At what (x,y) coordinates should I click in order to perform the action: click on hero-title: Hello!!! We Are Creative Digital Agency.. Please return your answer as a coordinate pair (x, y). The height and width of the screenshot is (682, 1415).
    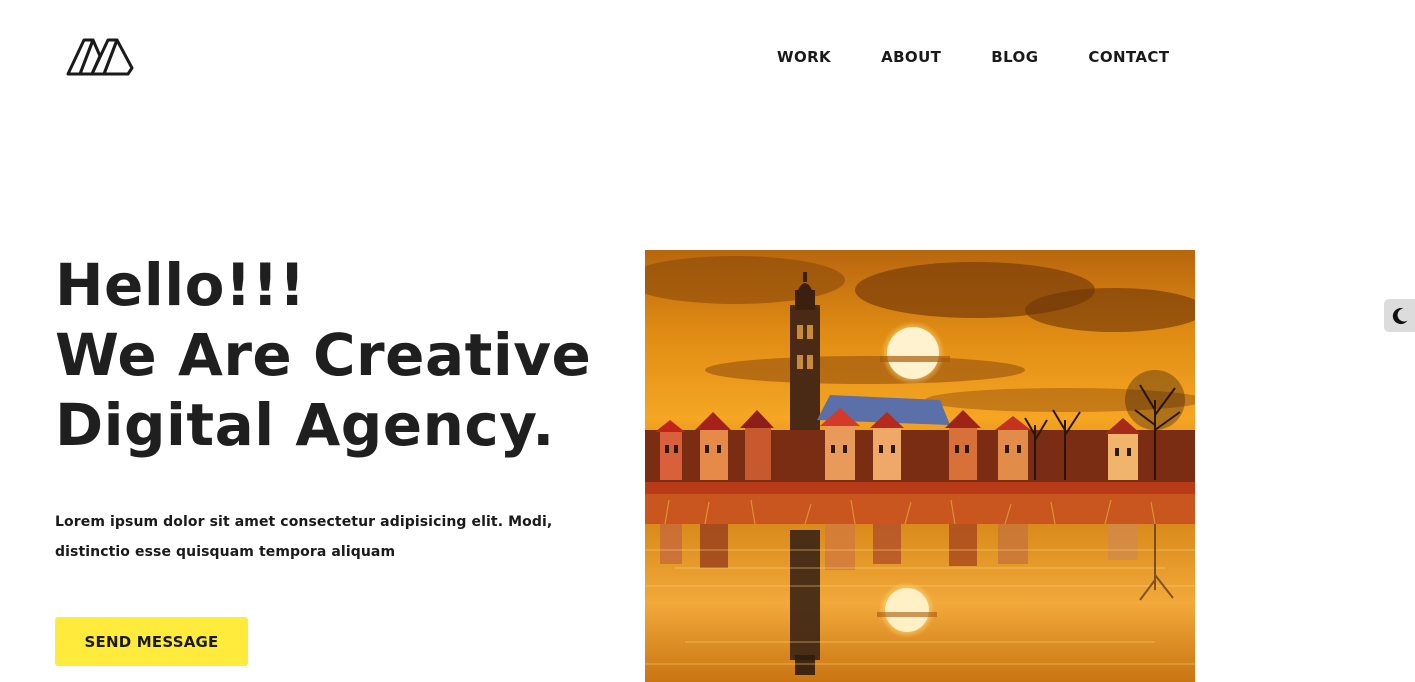
    Looking at the image, I should click on (323, 355).